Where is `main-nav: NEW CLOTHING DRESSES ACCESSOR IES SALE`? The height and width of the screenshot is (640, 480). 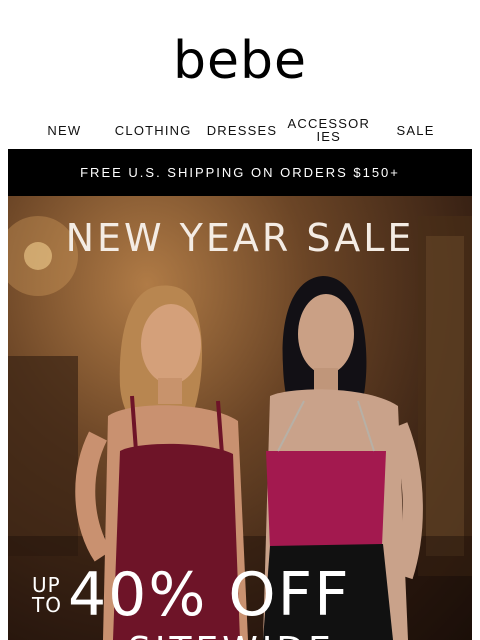 main-nav: NEW CLOTHING DRESSES ACCESSOR IES SALE is located at coordinates (240, 130).